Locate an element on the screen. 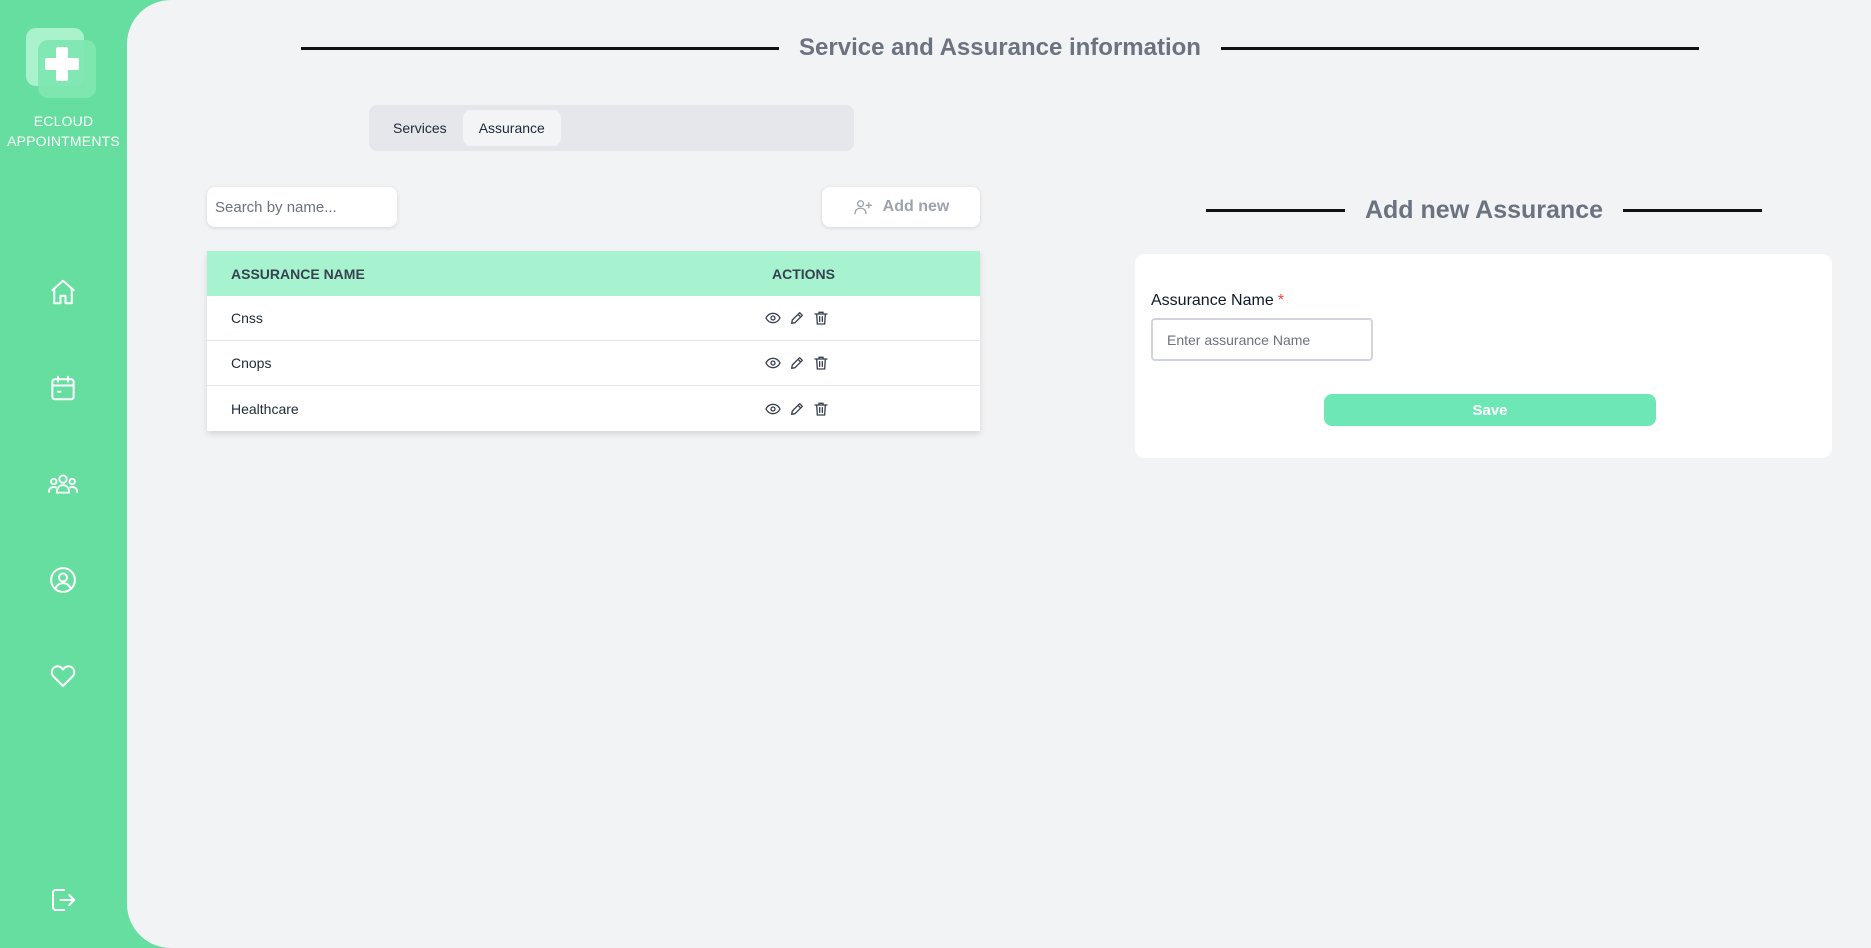 Image resolution: width=1871 pixels, height=948 pixels. home-icon is located at coordinates (63, 292).